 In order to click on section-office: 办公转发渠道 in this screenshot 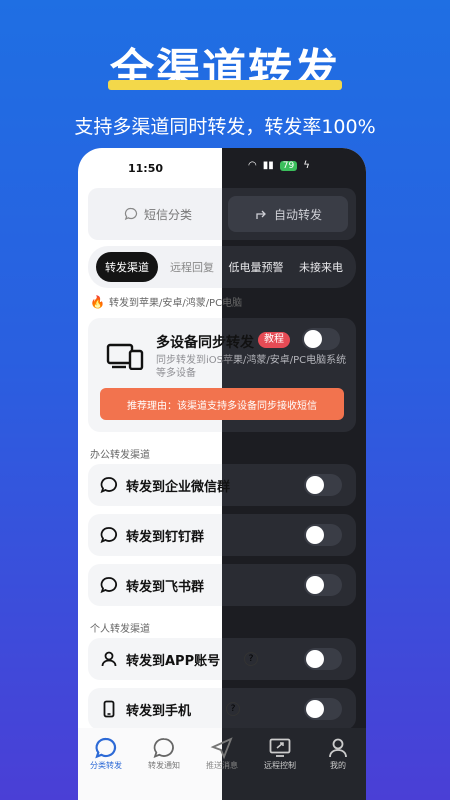, I will do `click(120, 453)`.